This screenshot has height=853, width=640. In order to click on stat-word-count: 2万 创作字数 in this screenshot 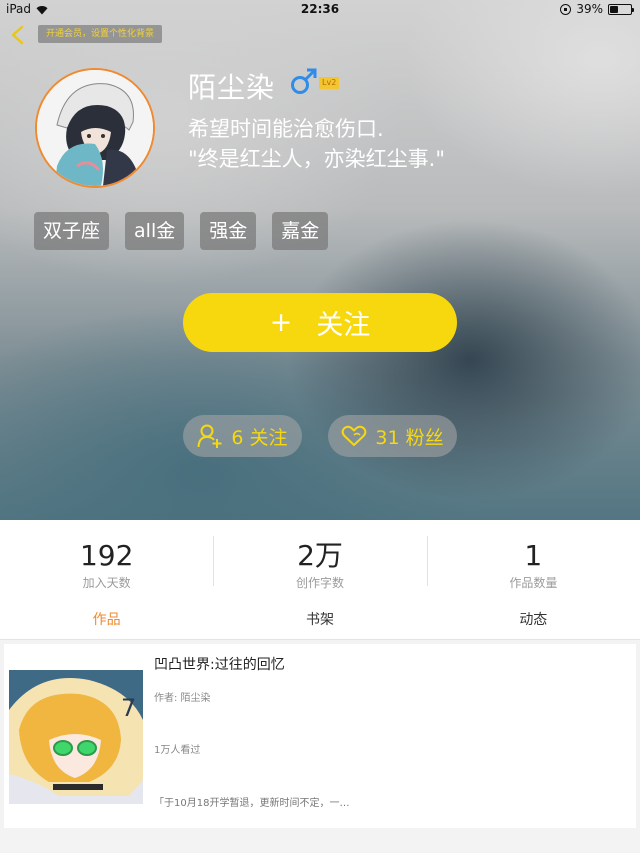, I will do `click(319, 560)`.